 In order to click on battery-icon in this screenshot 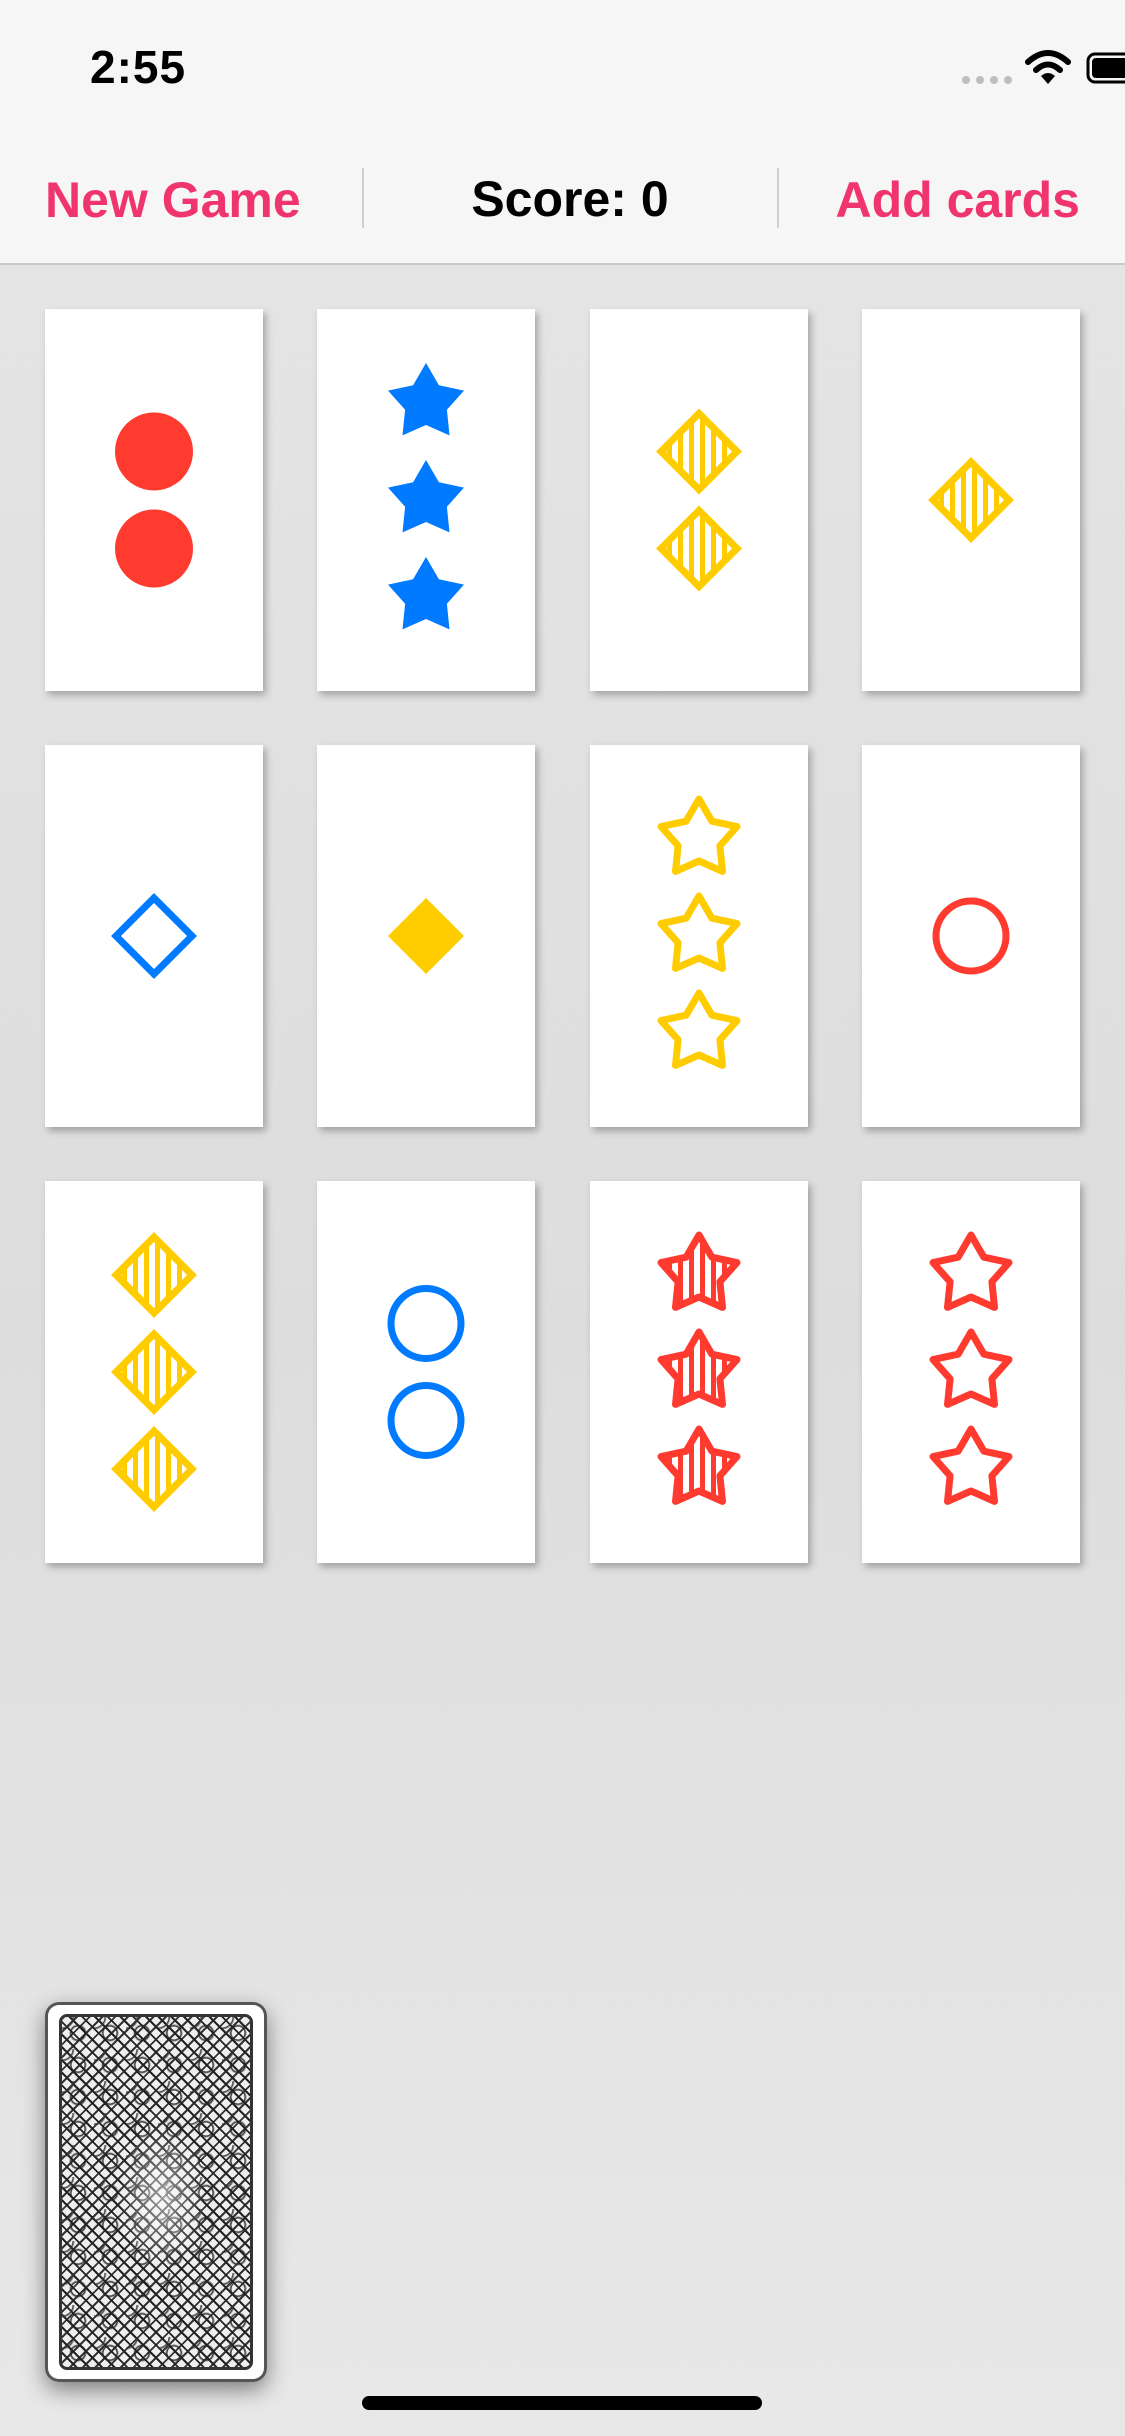, I will do `click(1105, 68)`.